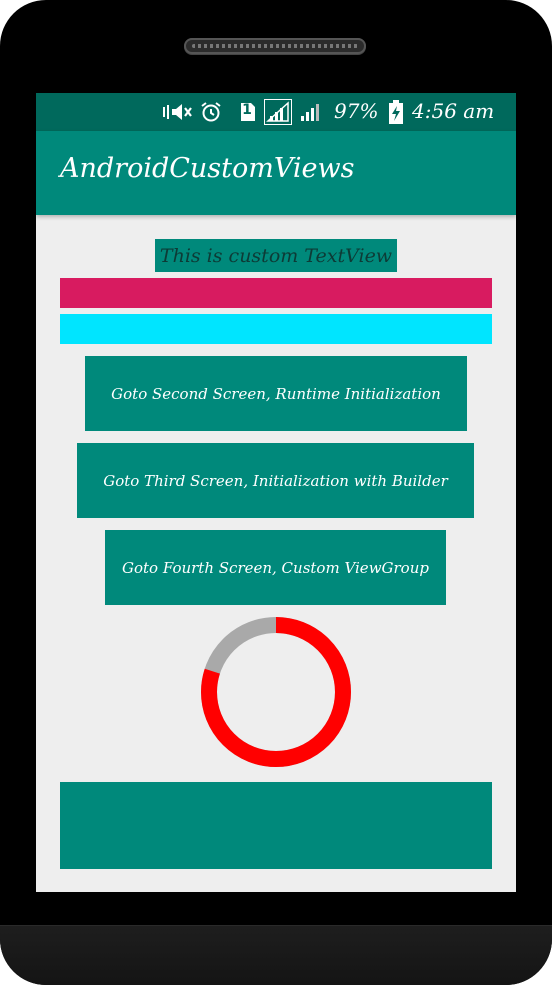 This screenshot has width=552, height=985. I want to click on custom-view-pink-bar, so click(276, 293).